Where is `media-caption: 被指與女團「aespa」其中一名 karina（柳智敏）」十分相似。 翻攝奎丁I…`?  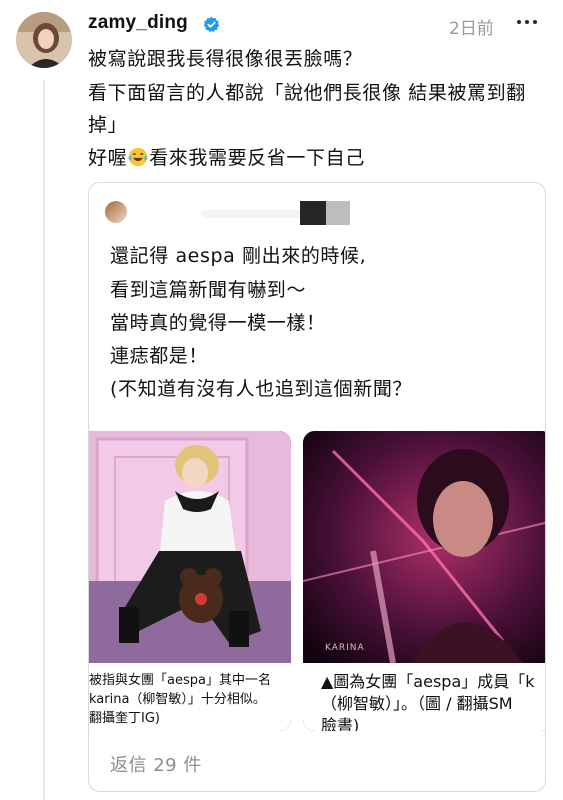
media-caption: 被指與女團「aespa」其中一名 karina（柳智敏）」十分相似。 翻攝奎丁I… is located at coordinates (190, 697).